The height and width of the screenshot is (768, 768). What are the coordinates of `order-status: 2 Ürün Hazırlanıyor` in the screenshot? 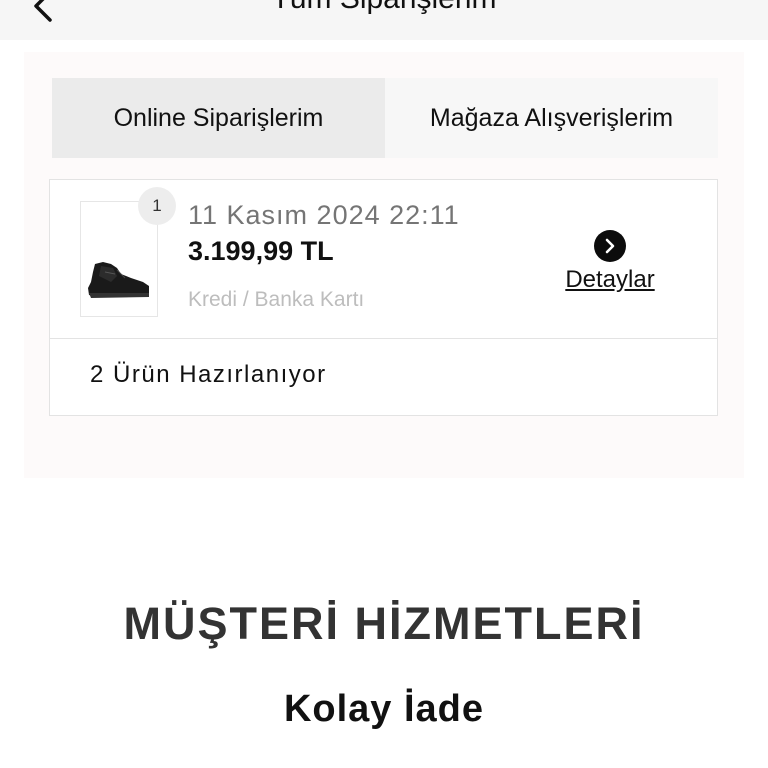 It's located at (208, 374).